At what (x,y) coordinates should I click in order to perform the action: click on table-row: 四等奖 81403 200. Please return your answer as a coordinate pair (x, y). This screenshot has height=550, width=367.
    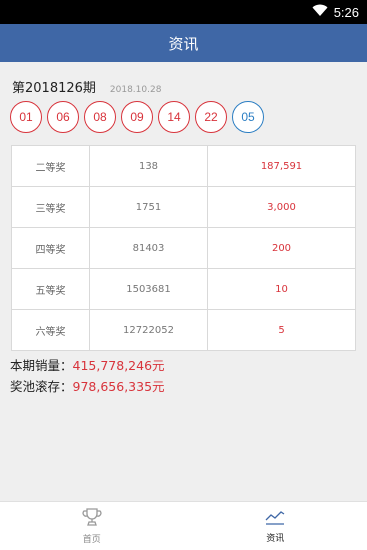
    Looking at the image, I should click on (183, 248).